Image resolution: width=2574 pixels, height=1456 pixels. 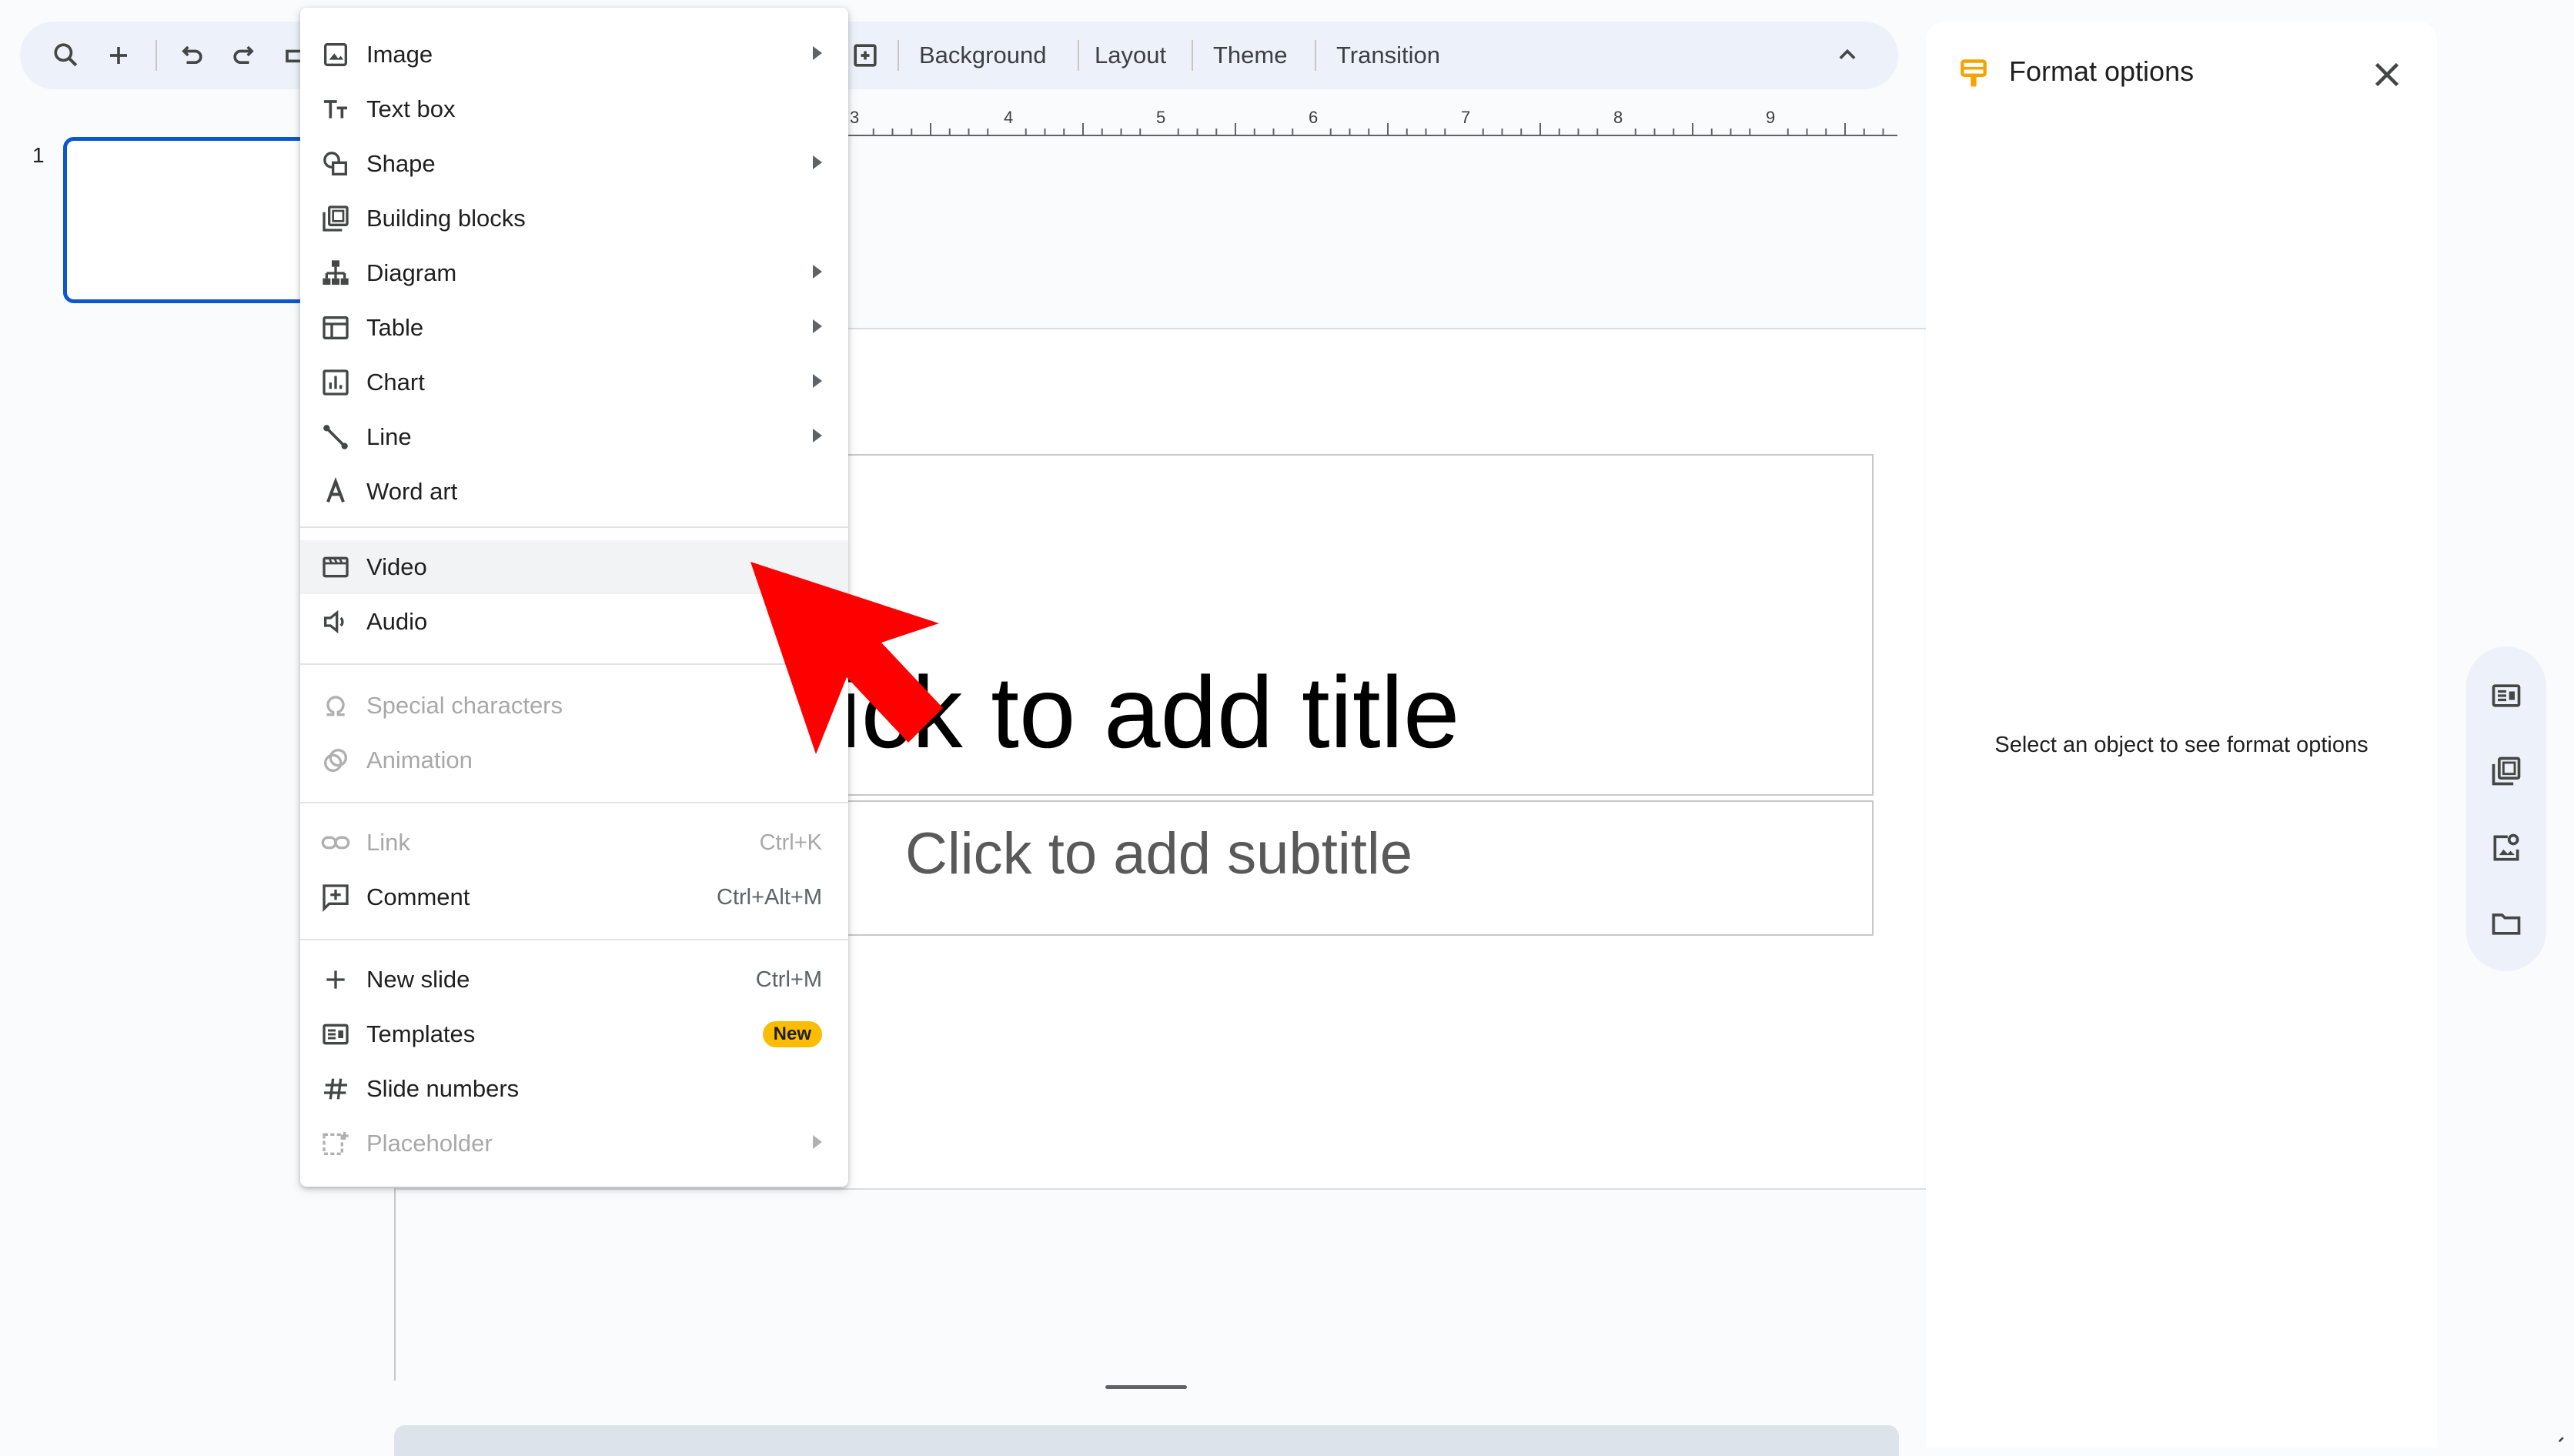 I want to click on collapse-toolbar-icon, so click(x=1847, y=55).